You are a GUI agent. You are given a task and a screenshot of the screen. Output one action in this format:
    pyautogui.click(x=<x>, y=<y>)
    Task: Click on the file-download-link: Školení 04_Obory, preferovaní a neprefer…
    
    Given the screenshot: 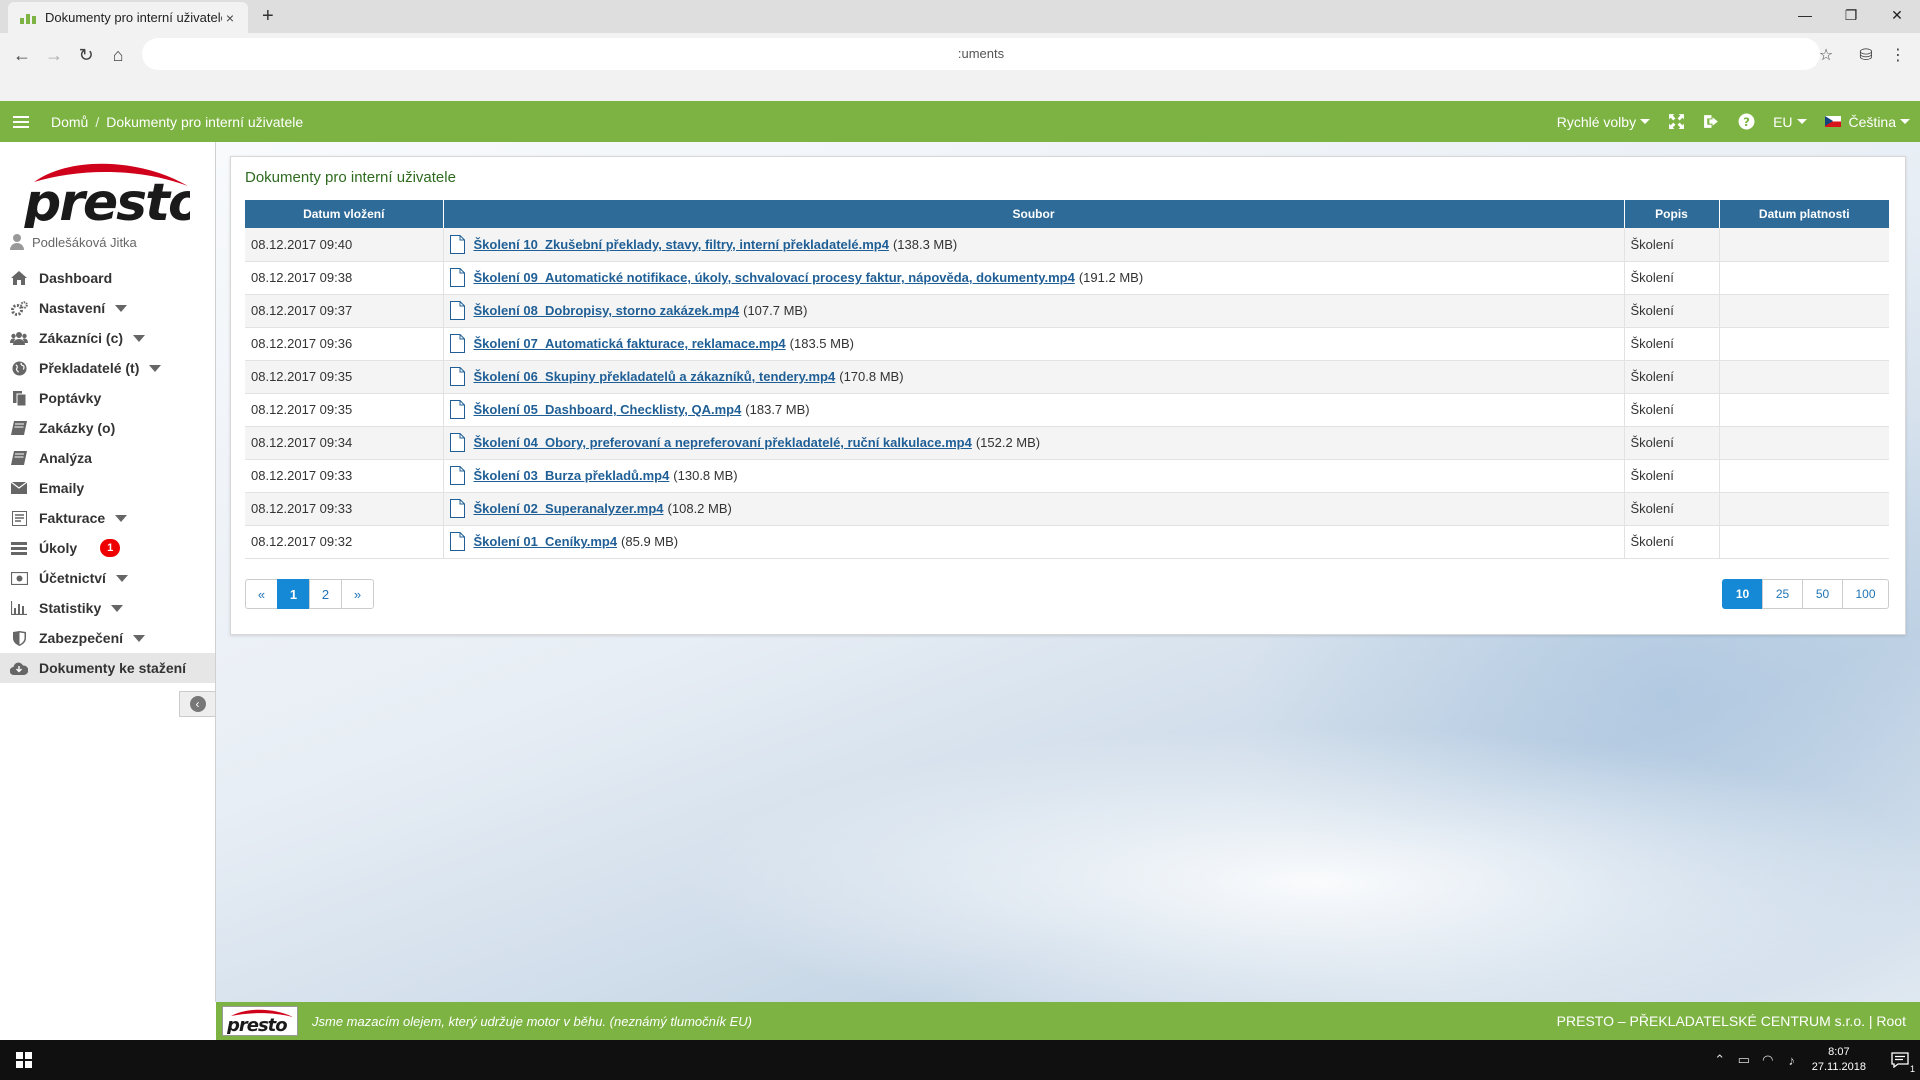 What is the action you would take?
    pyautogui.click(x=723, y=442)
    